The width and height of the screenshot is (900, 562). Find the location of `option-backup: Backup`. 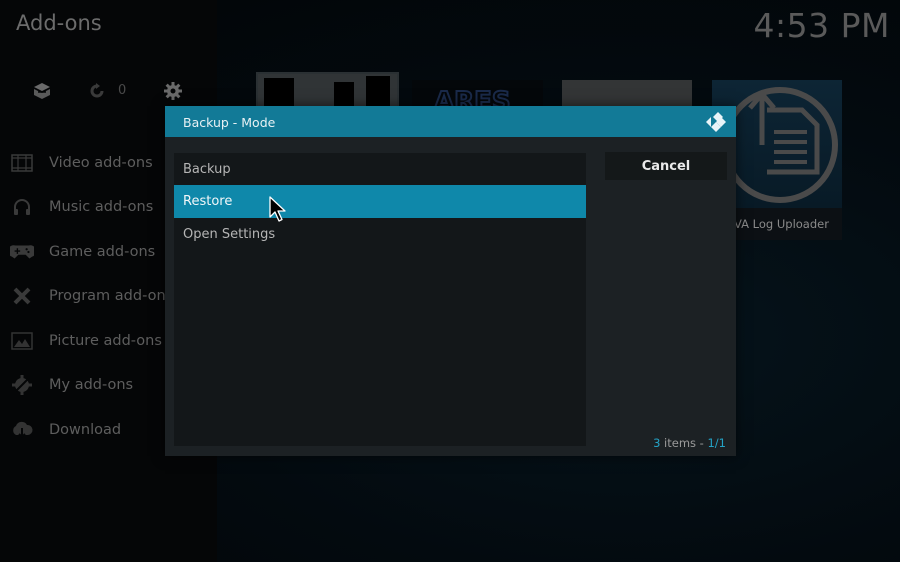

option-backup: Backup is located at coordinates (380, 169).